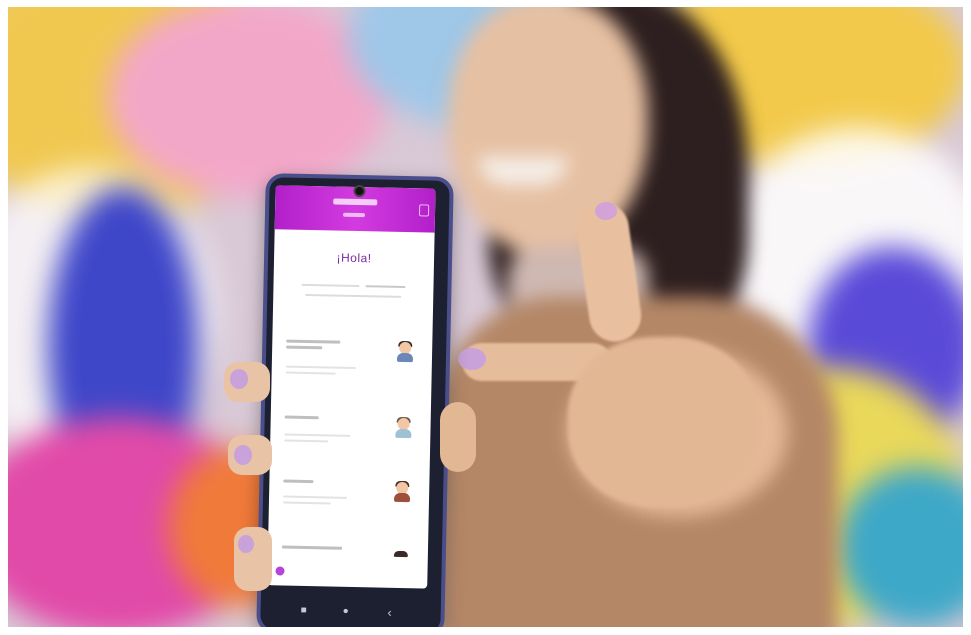 Image resolution: width=971 pixels, height=635 pixels. Describe the element at coordinates (354, 215) in the screenshot. I see `app-subtitle` at that location.